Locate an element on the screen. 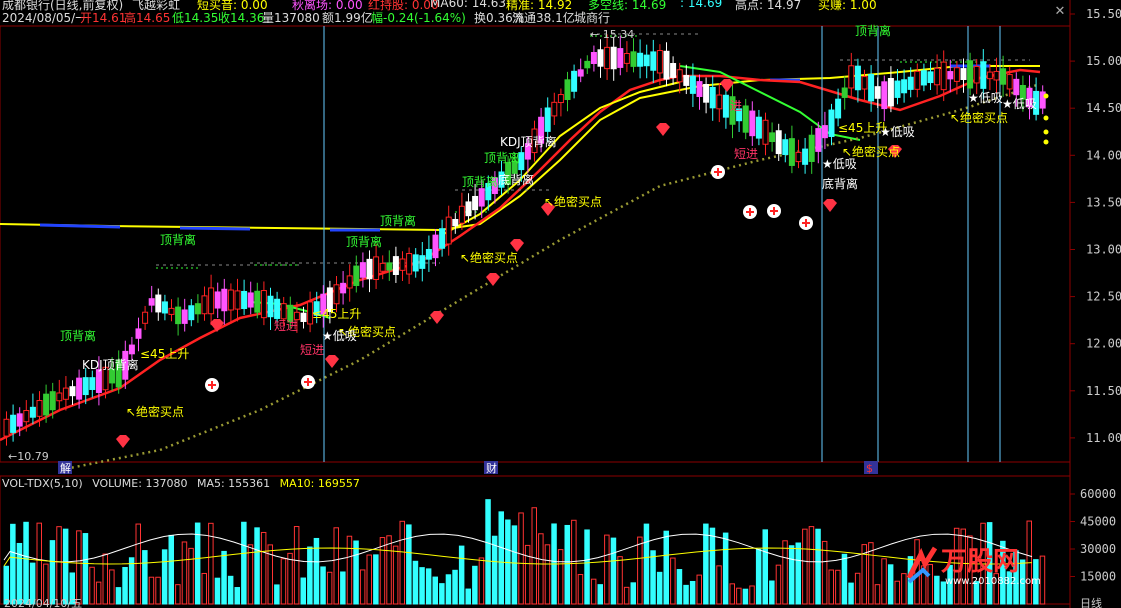 This screenshot has height=608, width=1121. price-tick-label: 14.50 is located at coordinates (1103, 108).